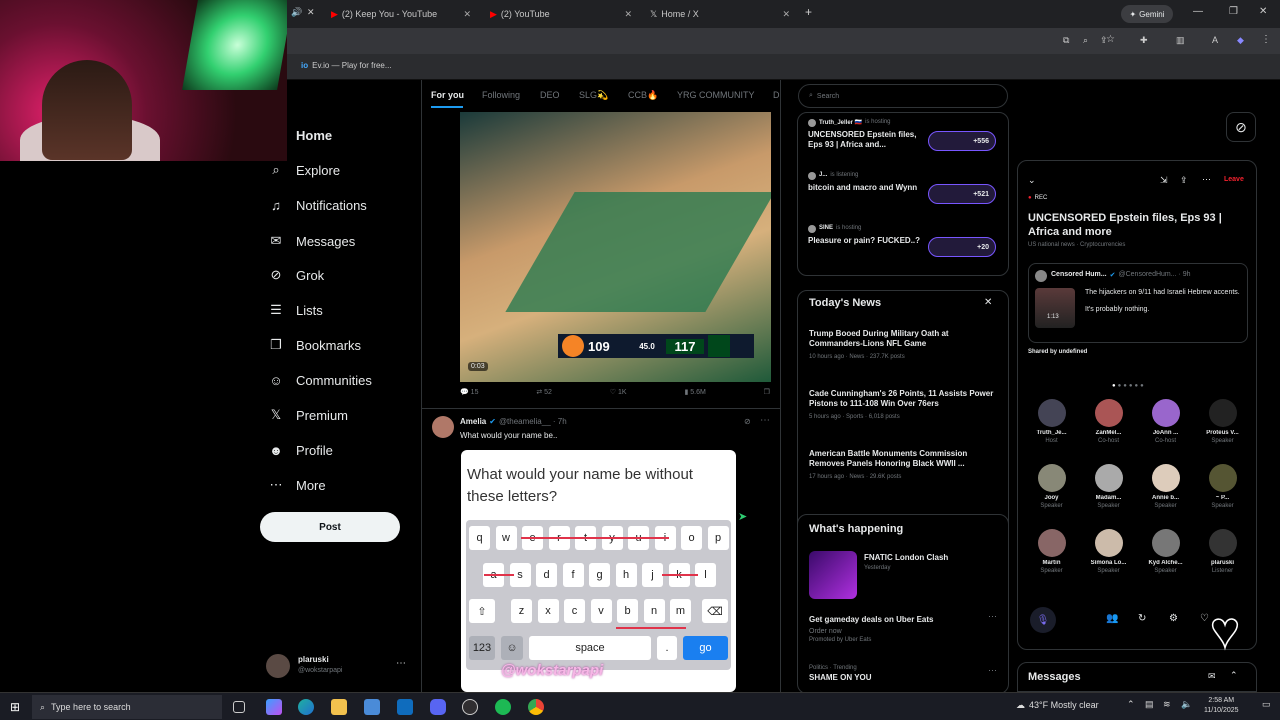  Describe the element at coordinates (405, 707) in the screenshot. I see `outlook-icon` at that location.